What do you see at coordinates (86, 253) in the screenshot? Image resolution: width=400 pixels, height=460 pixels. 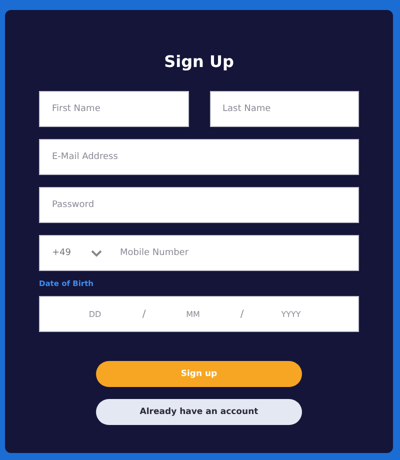 I see `country-code-dropdown: +49` at bounding box center [86, 253].